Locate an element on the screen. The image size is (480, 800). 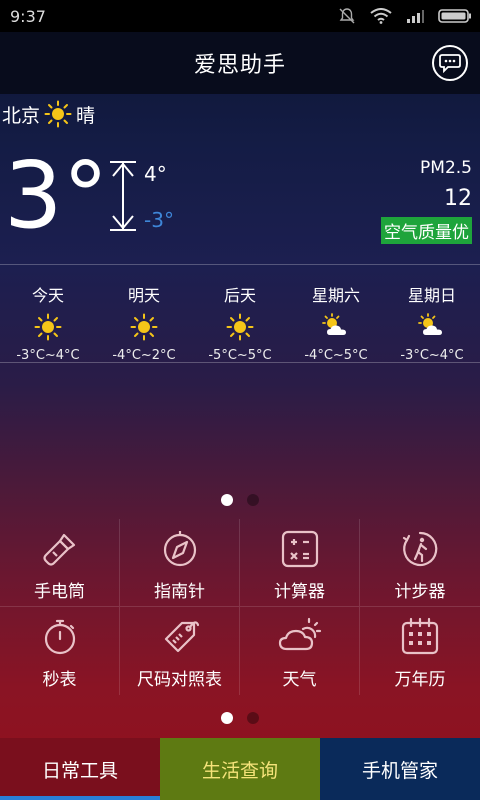
tab-daily-tools: 日常工具 is located at coordinates (80, 769).